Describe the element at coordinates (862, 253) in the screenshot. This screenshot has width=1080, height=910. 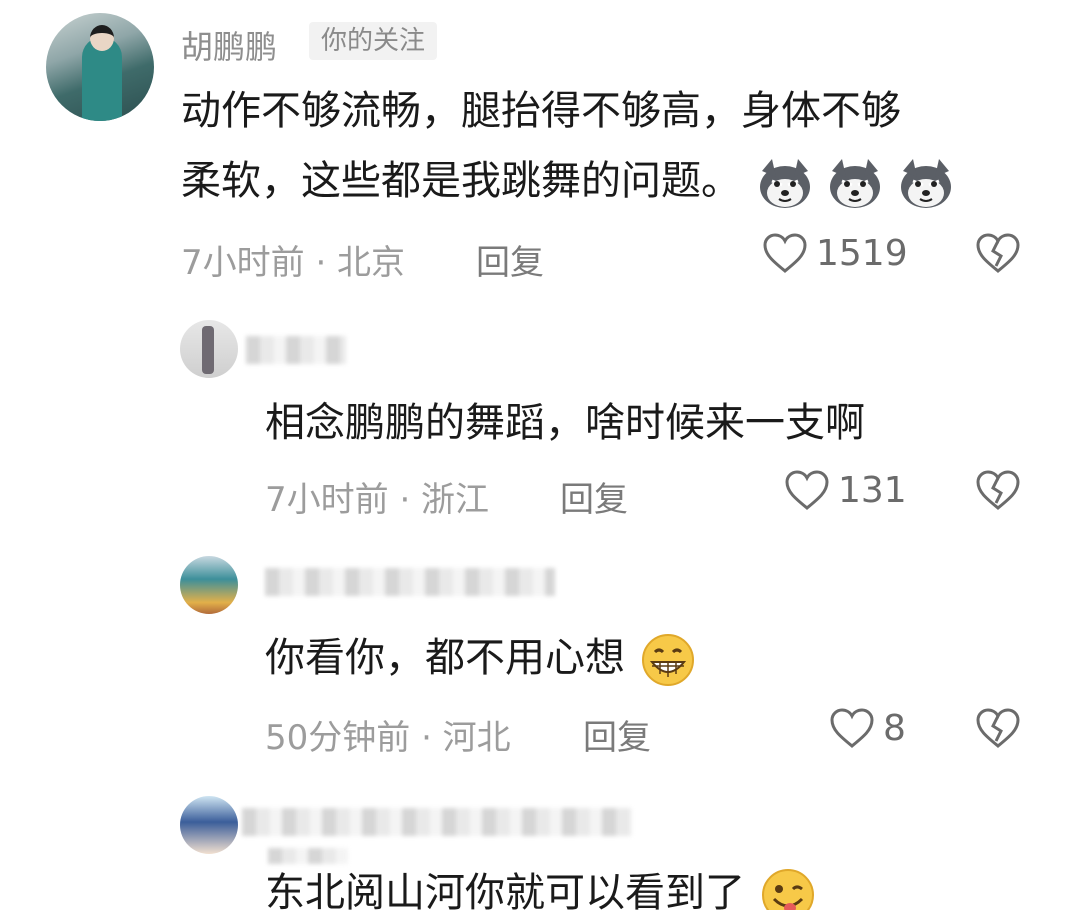
I see `like-count: 1519` at that location.